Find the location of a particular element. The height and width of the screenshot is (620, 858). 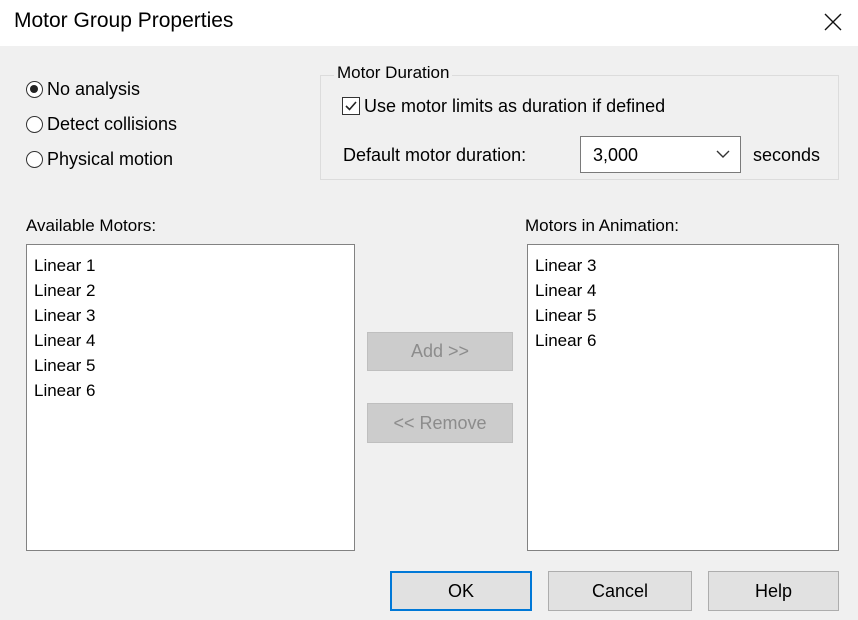

help-button: Help is located at coordinates (773, 591).